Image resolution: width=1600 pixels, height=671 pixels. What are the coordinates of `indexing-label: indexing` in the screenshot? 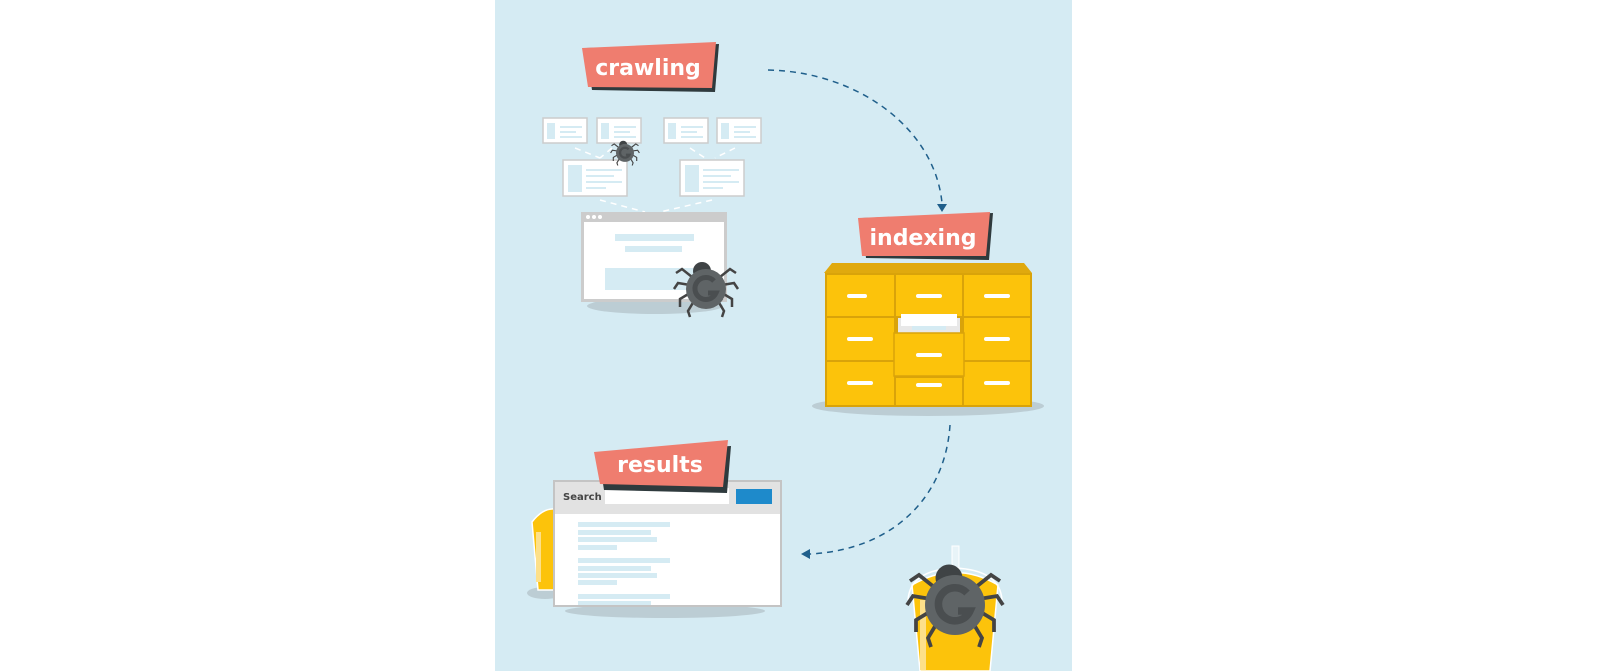 It's located at (922, 238).